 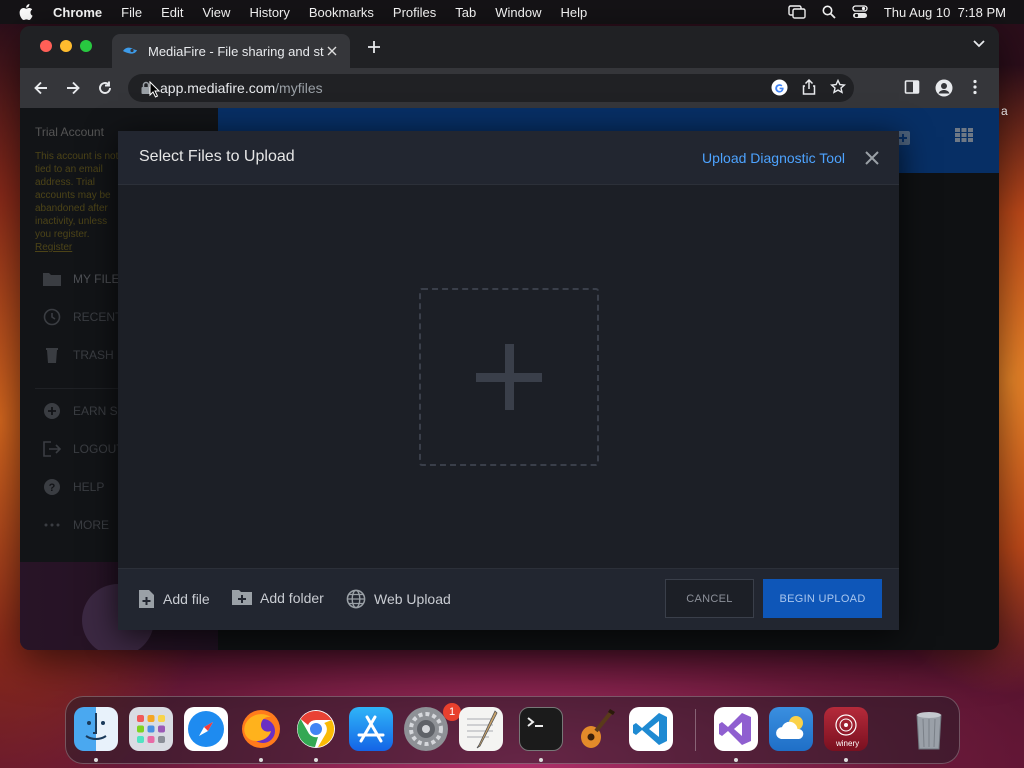 What do you see at coordinates (206, 729) in the screenshot?
I see `dock-safari-icon` at bounding box center [206, 729].